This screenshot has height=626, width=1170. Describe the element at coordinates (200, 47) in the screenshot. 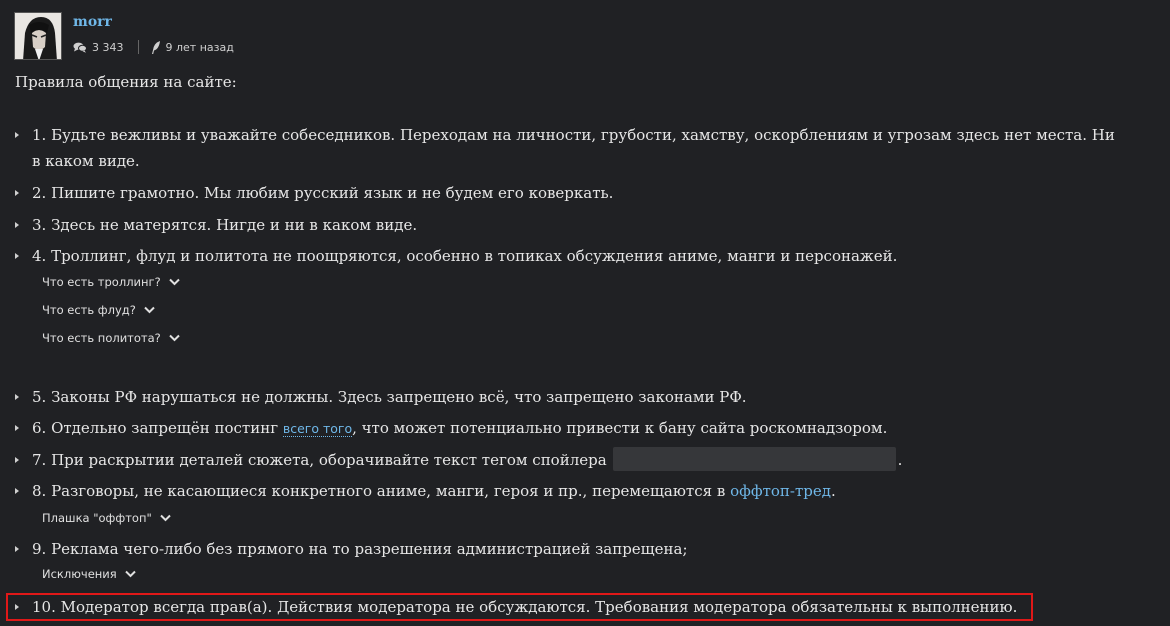

I see `post-date: 9 лет назад` at that location.